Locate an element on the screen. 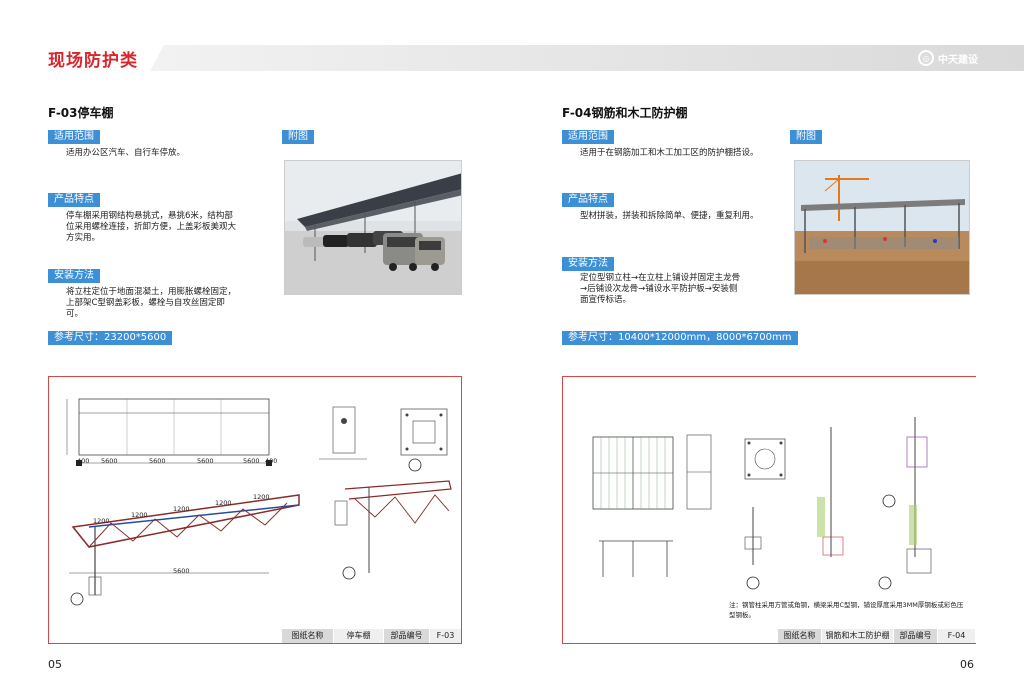 Image resolution: width=1024 pixels, height=695 pixels. shelter-photo is located at coordinates (882, 227).